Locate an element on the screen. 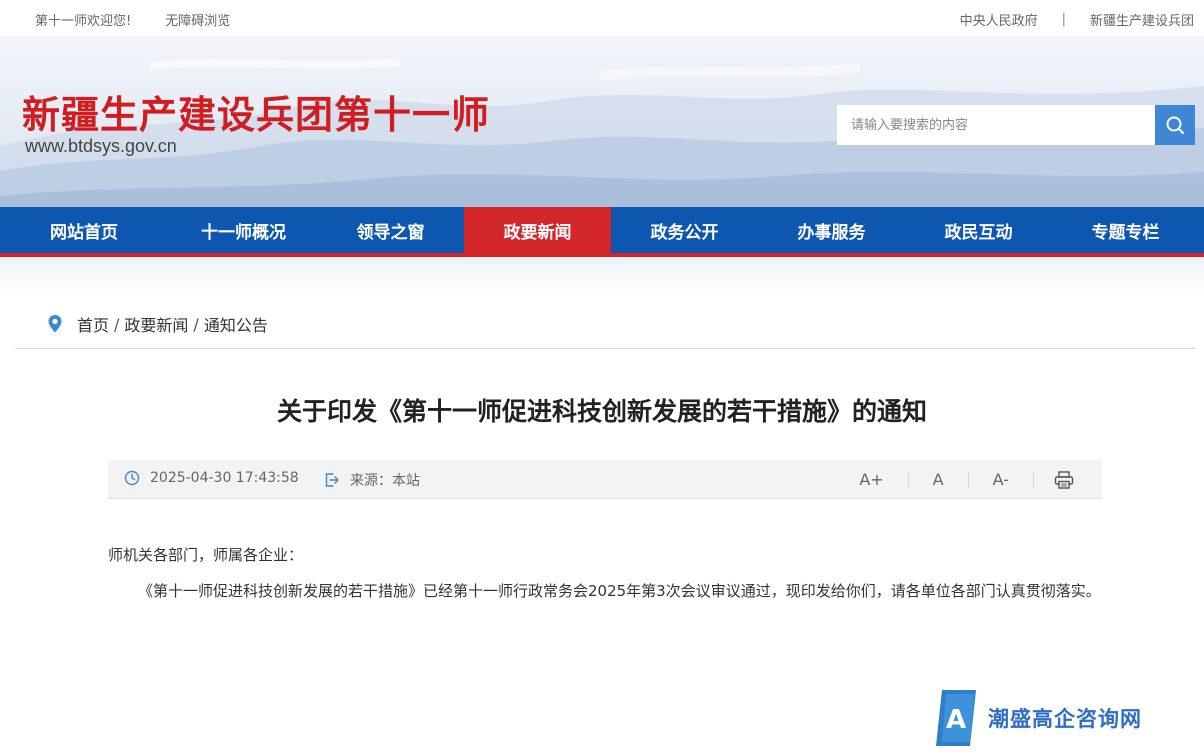 The width and height of the screenshot is (1204, 754). publish-time: 2025-04-30 17:43:58 is located at coordinates (211, 478).